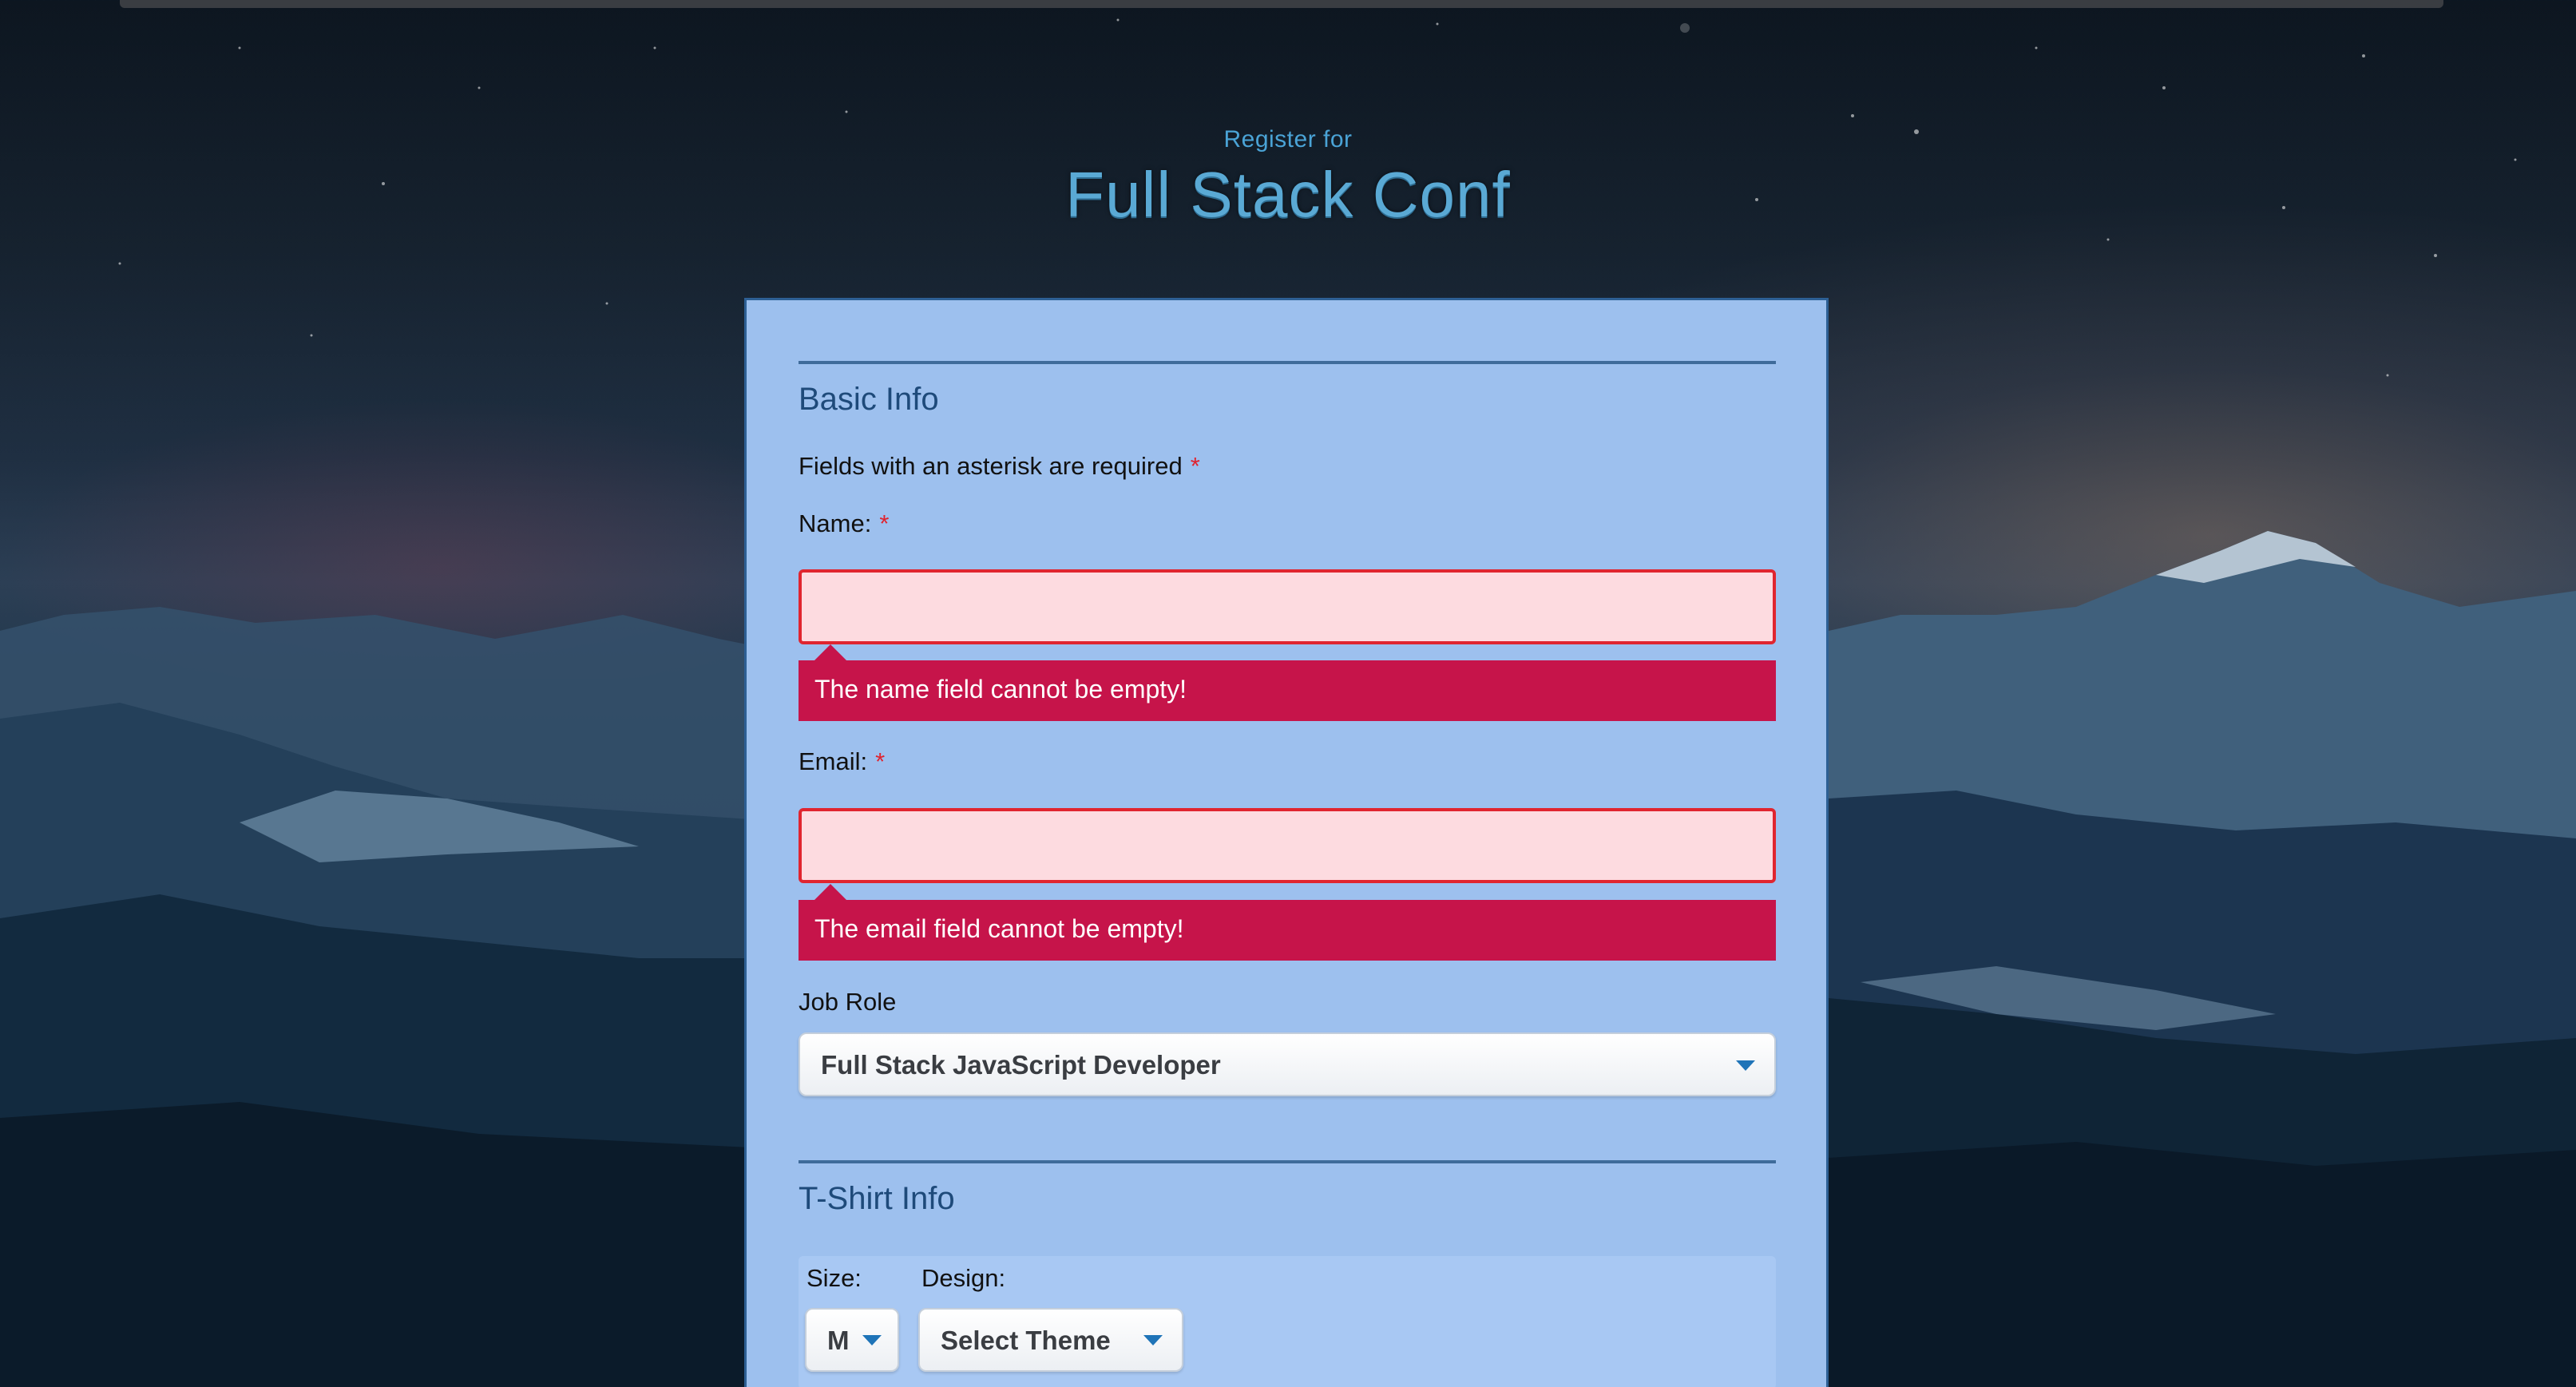  I want to click on basic-info-divider, so click(1287, 362).